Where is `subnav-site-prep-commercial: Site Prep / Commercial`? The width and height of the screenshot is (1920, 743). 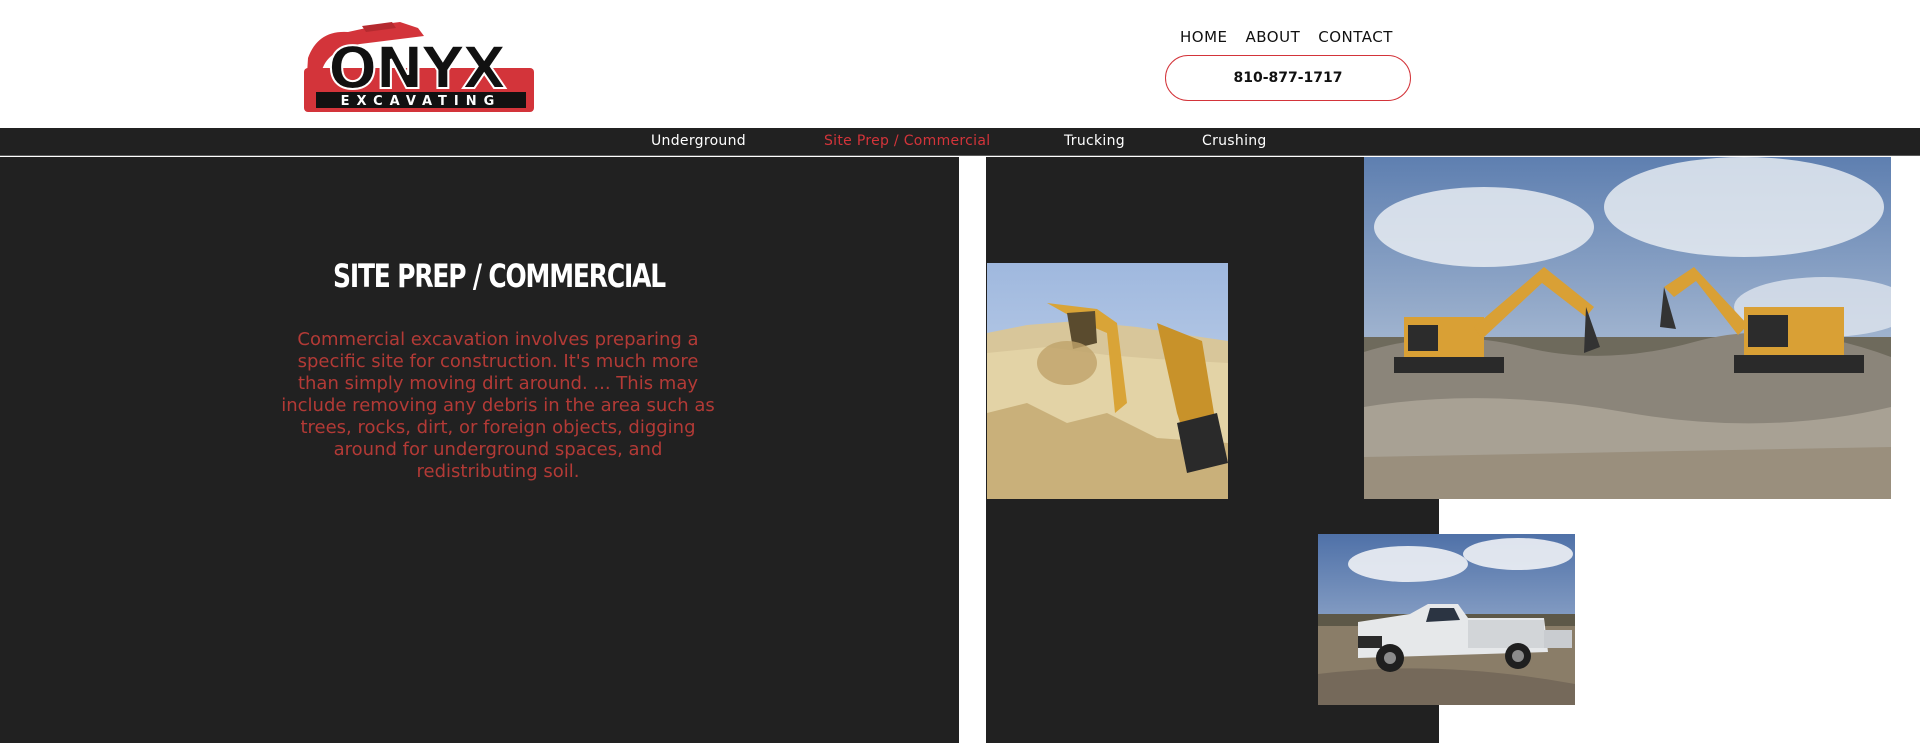 subnav-site-prep-commercial: Site Prep / Commercial is located at coordinates (907, 141).